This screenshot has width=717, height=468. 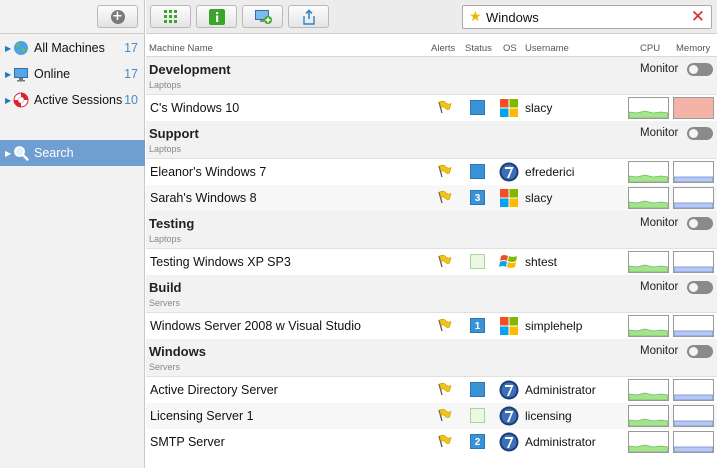 I want to click on group-header: Windows Servers Monitor, so click(x=431, y=358).